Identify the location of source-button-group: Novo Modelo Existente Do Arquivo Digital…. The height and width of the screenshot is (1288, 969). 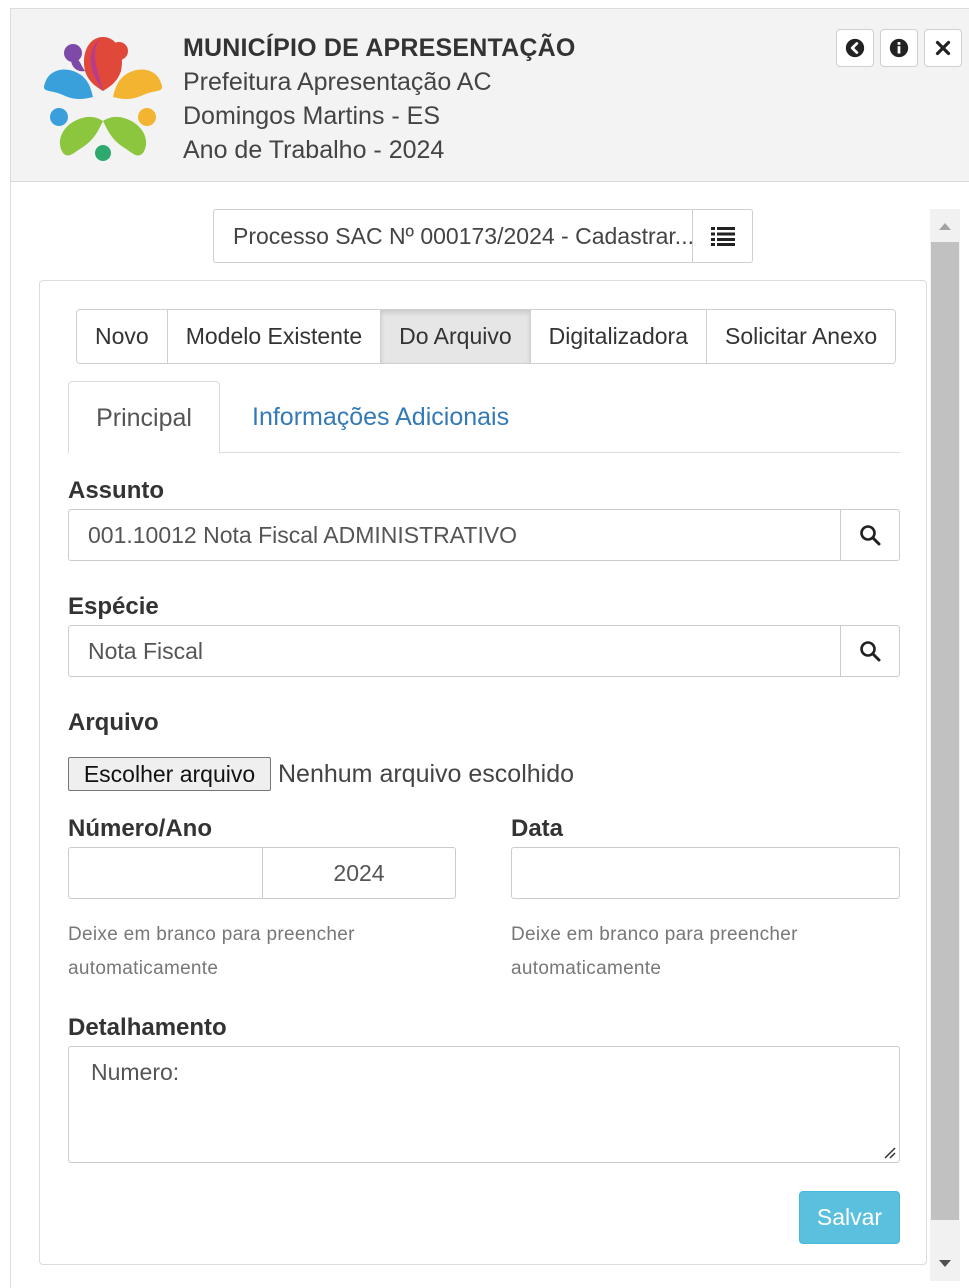
(486, 336).